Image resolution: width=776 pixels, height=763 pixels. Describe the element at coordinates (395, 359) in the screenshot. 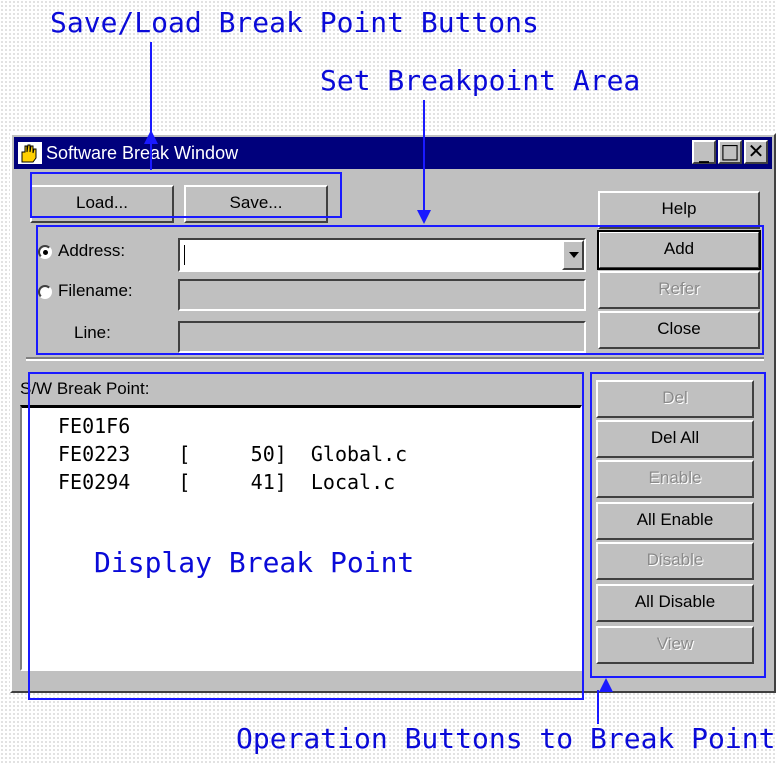

I see `separator` at that location.